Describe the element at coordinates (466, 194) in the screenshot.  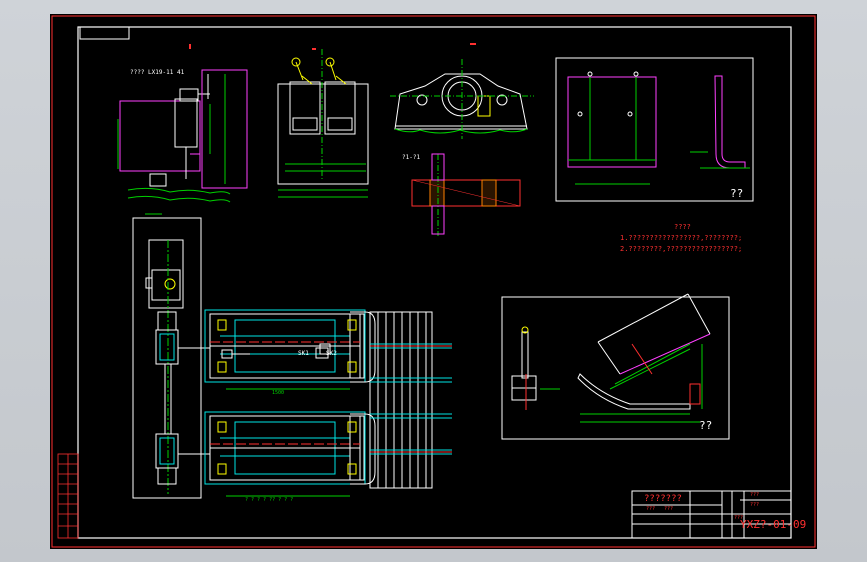
I see `section-view` at that location.